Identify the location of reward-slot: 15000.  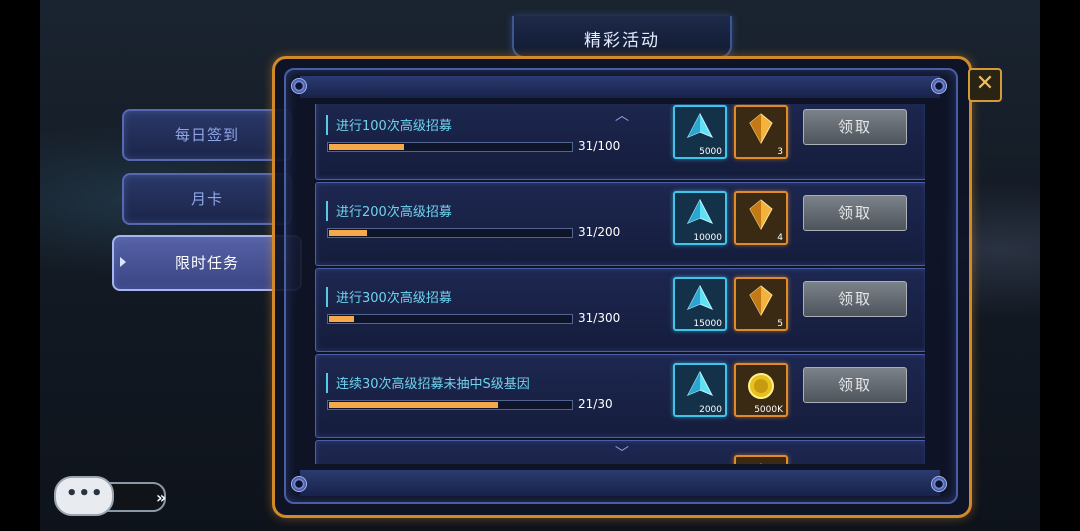
(700, 304).